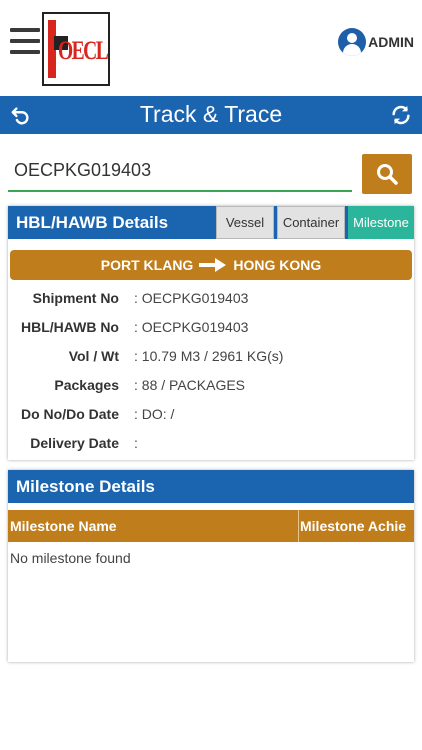 This screenshot has width=422, height=750. What do you see at coordinates (93, 356) in the screenshot?
I see `detail-label: Vol / Wt` at bounding box center [93, 356].